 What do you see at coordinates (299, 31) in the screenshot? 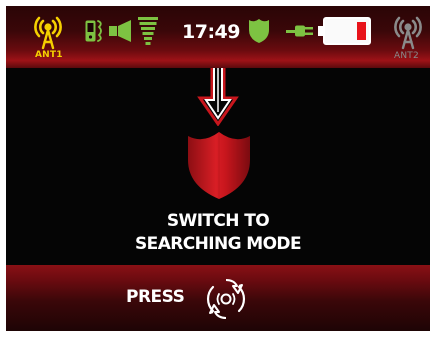
I see `power-plug-icon` at bounding box center [299, 31].